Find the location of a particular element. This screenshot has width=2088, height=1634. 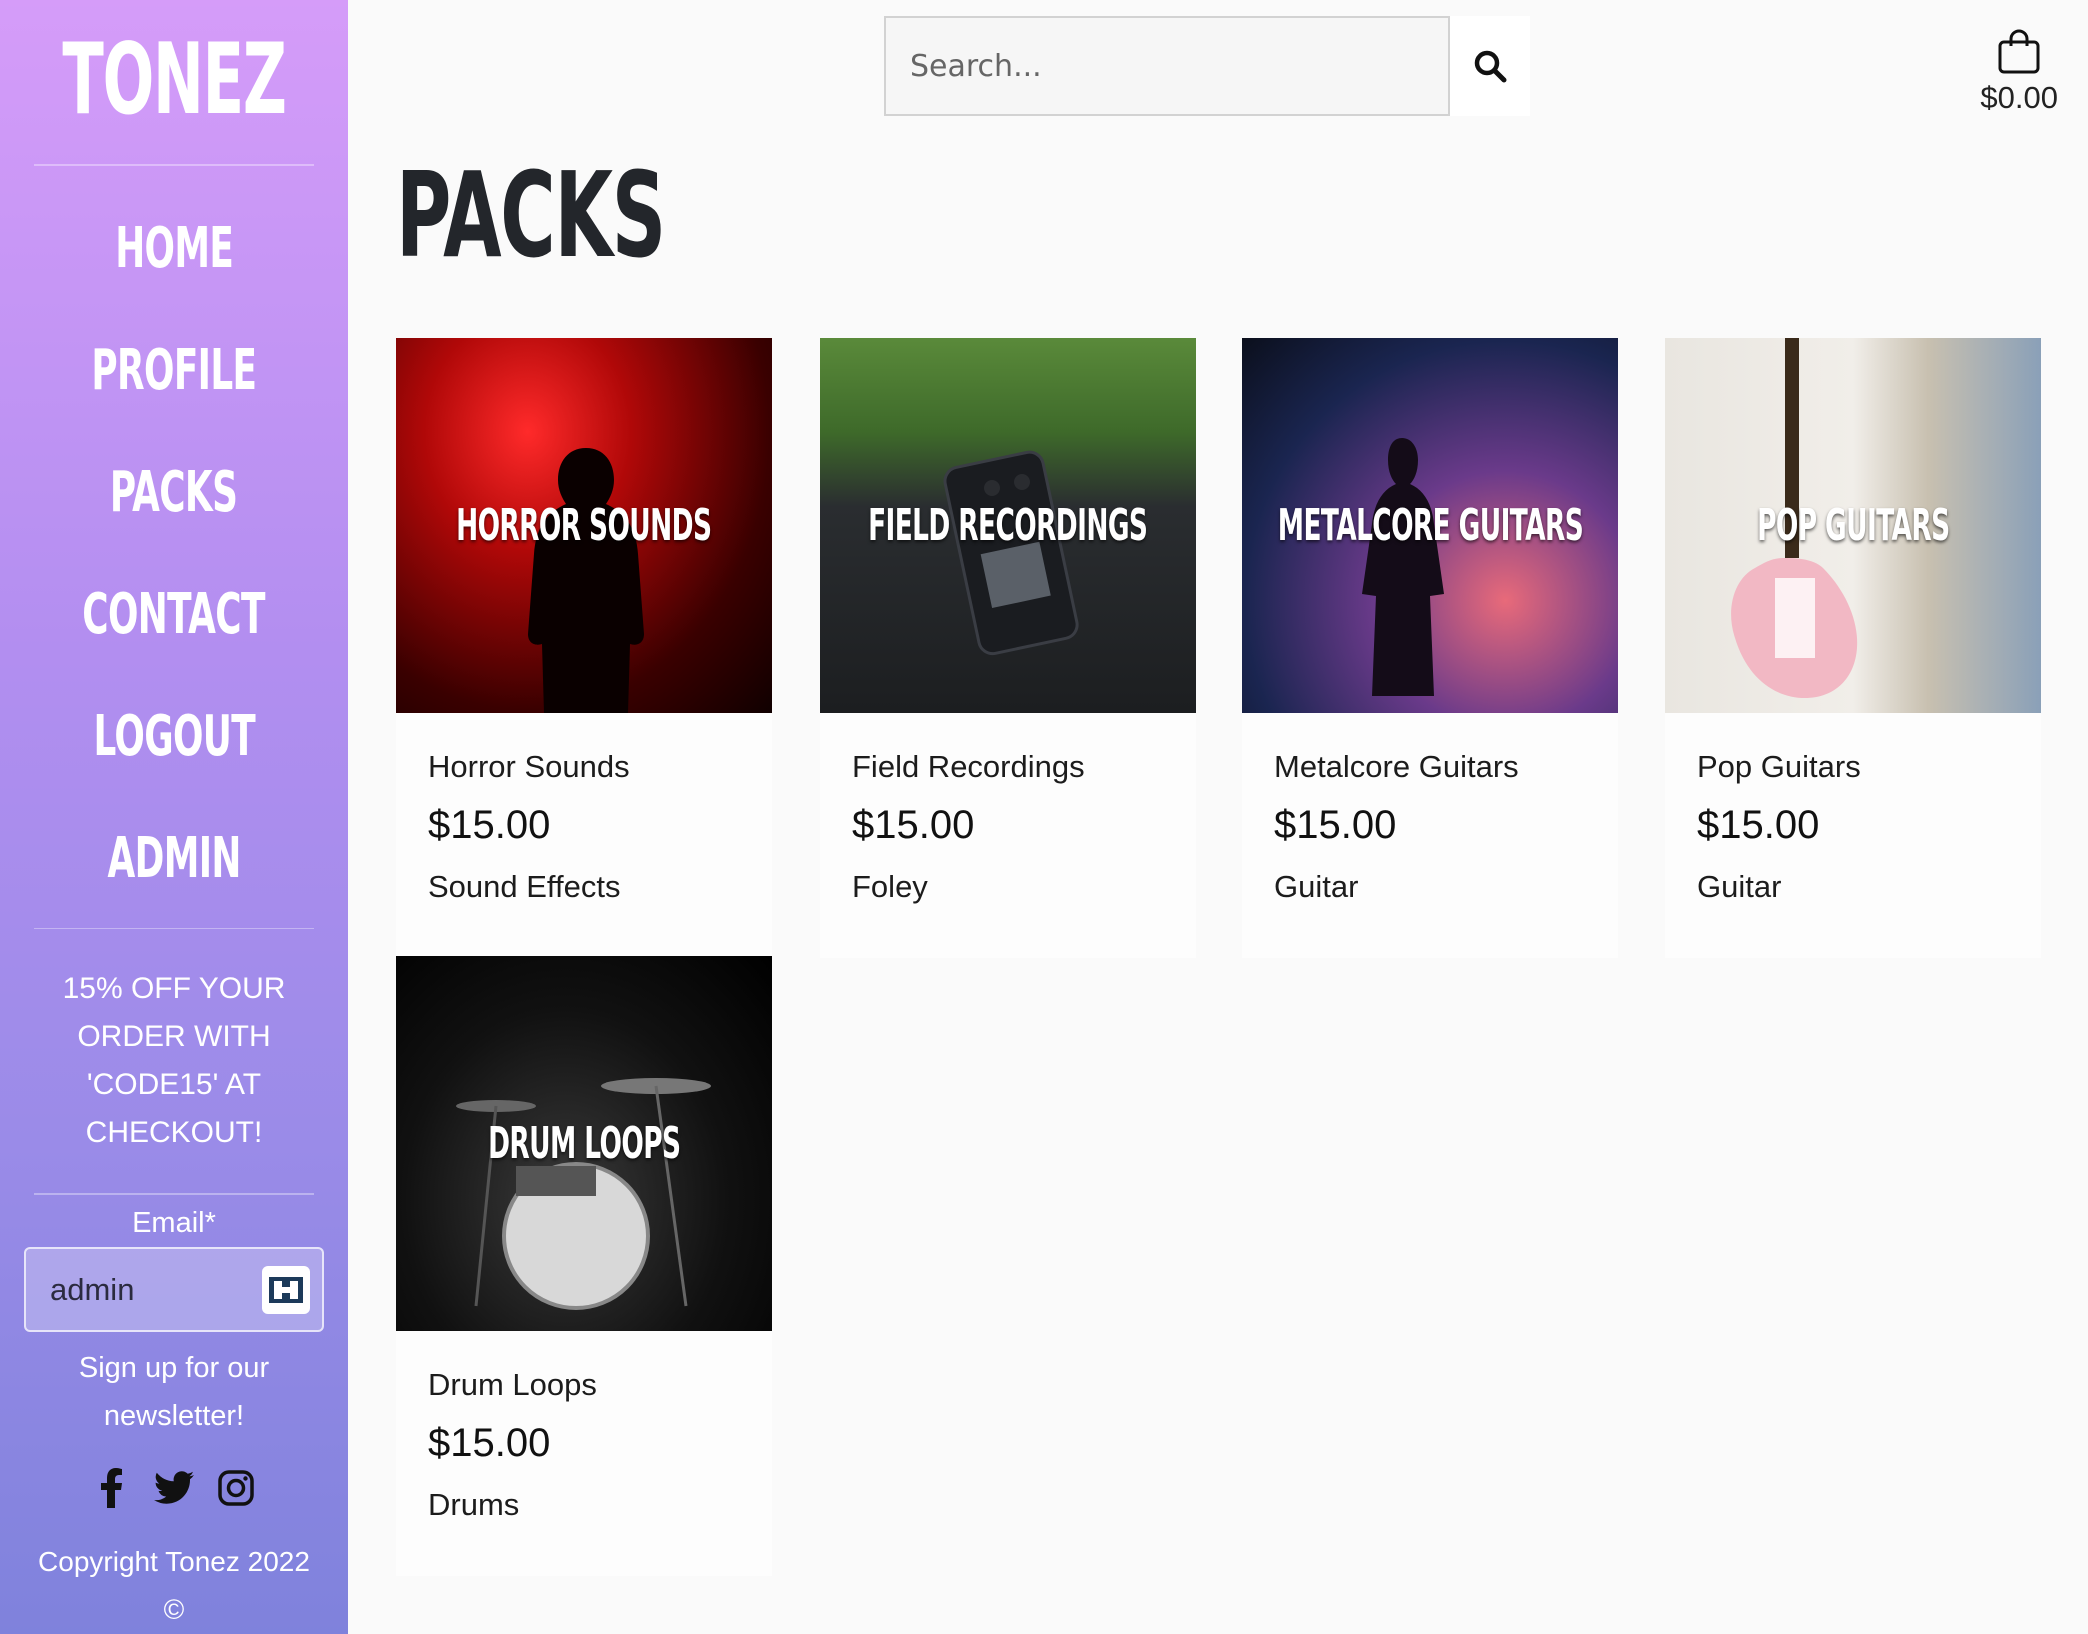

product-card: DRUM LOOPS Drum Loops $15.00 Drums is located at coordinates (584, 1266).